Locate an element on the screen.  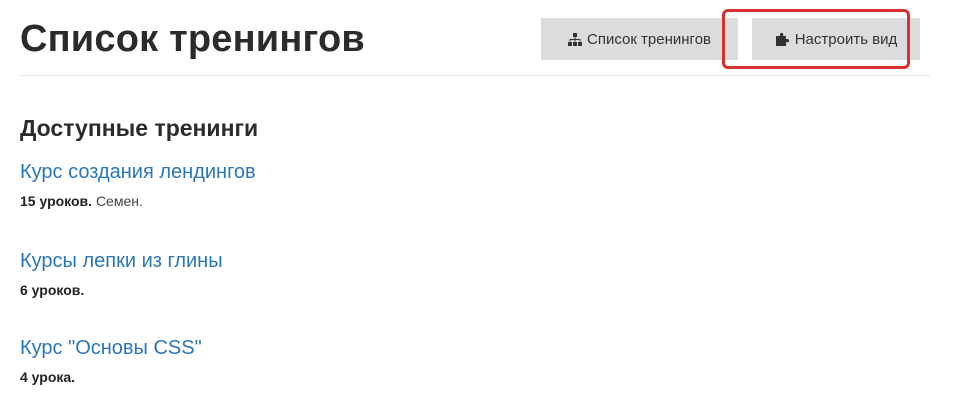
page-title: Список тренингов is located at coordinates (192, 39).